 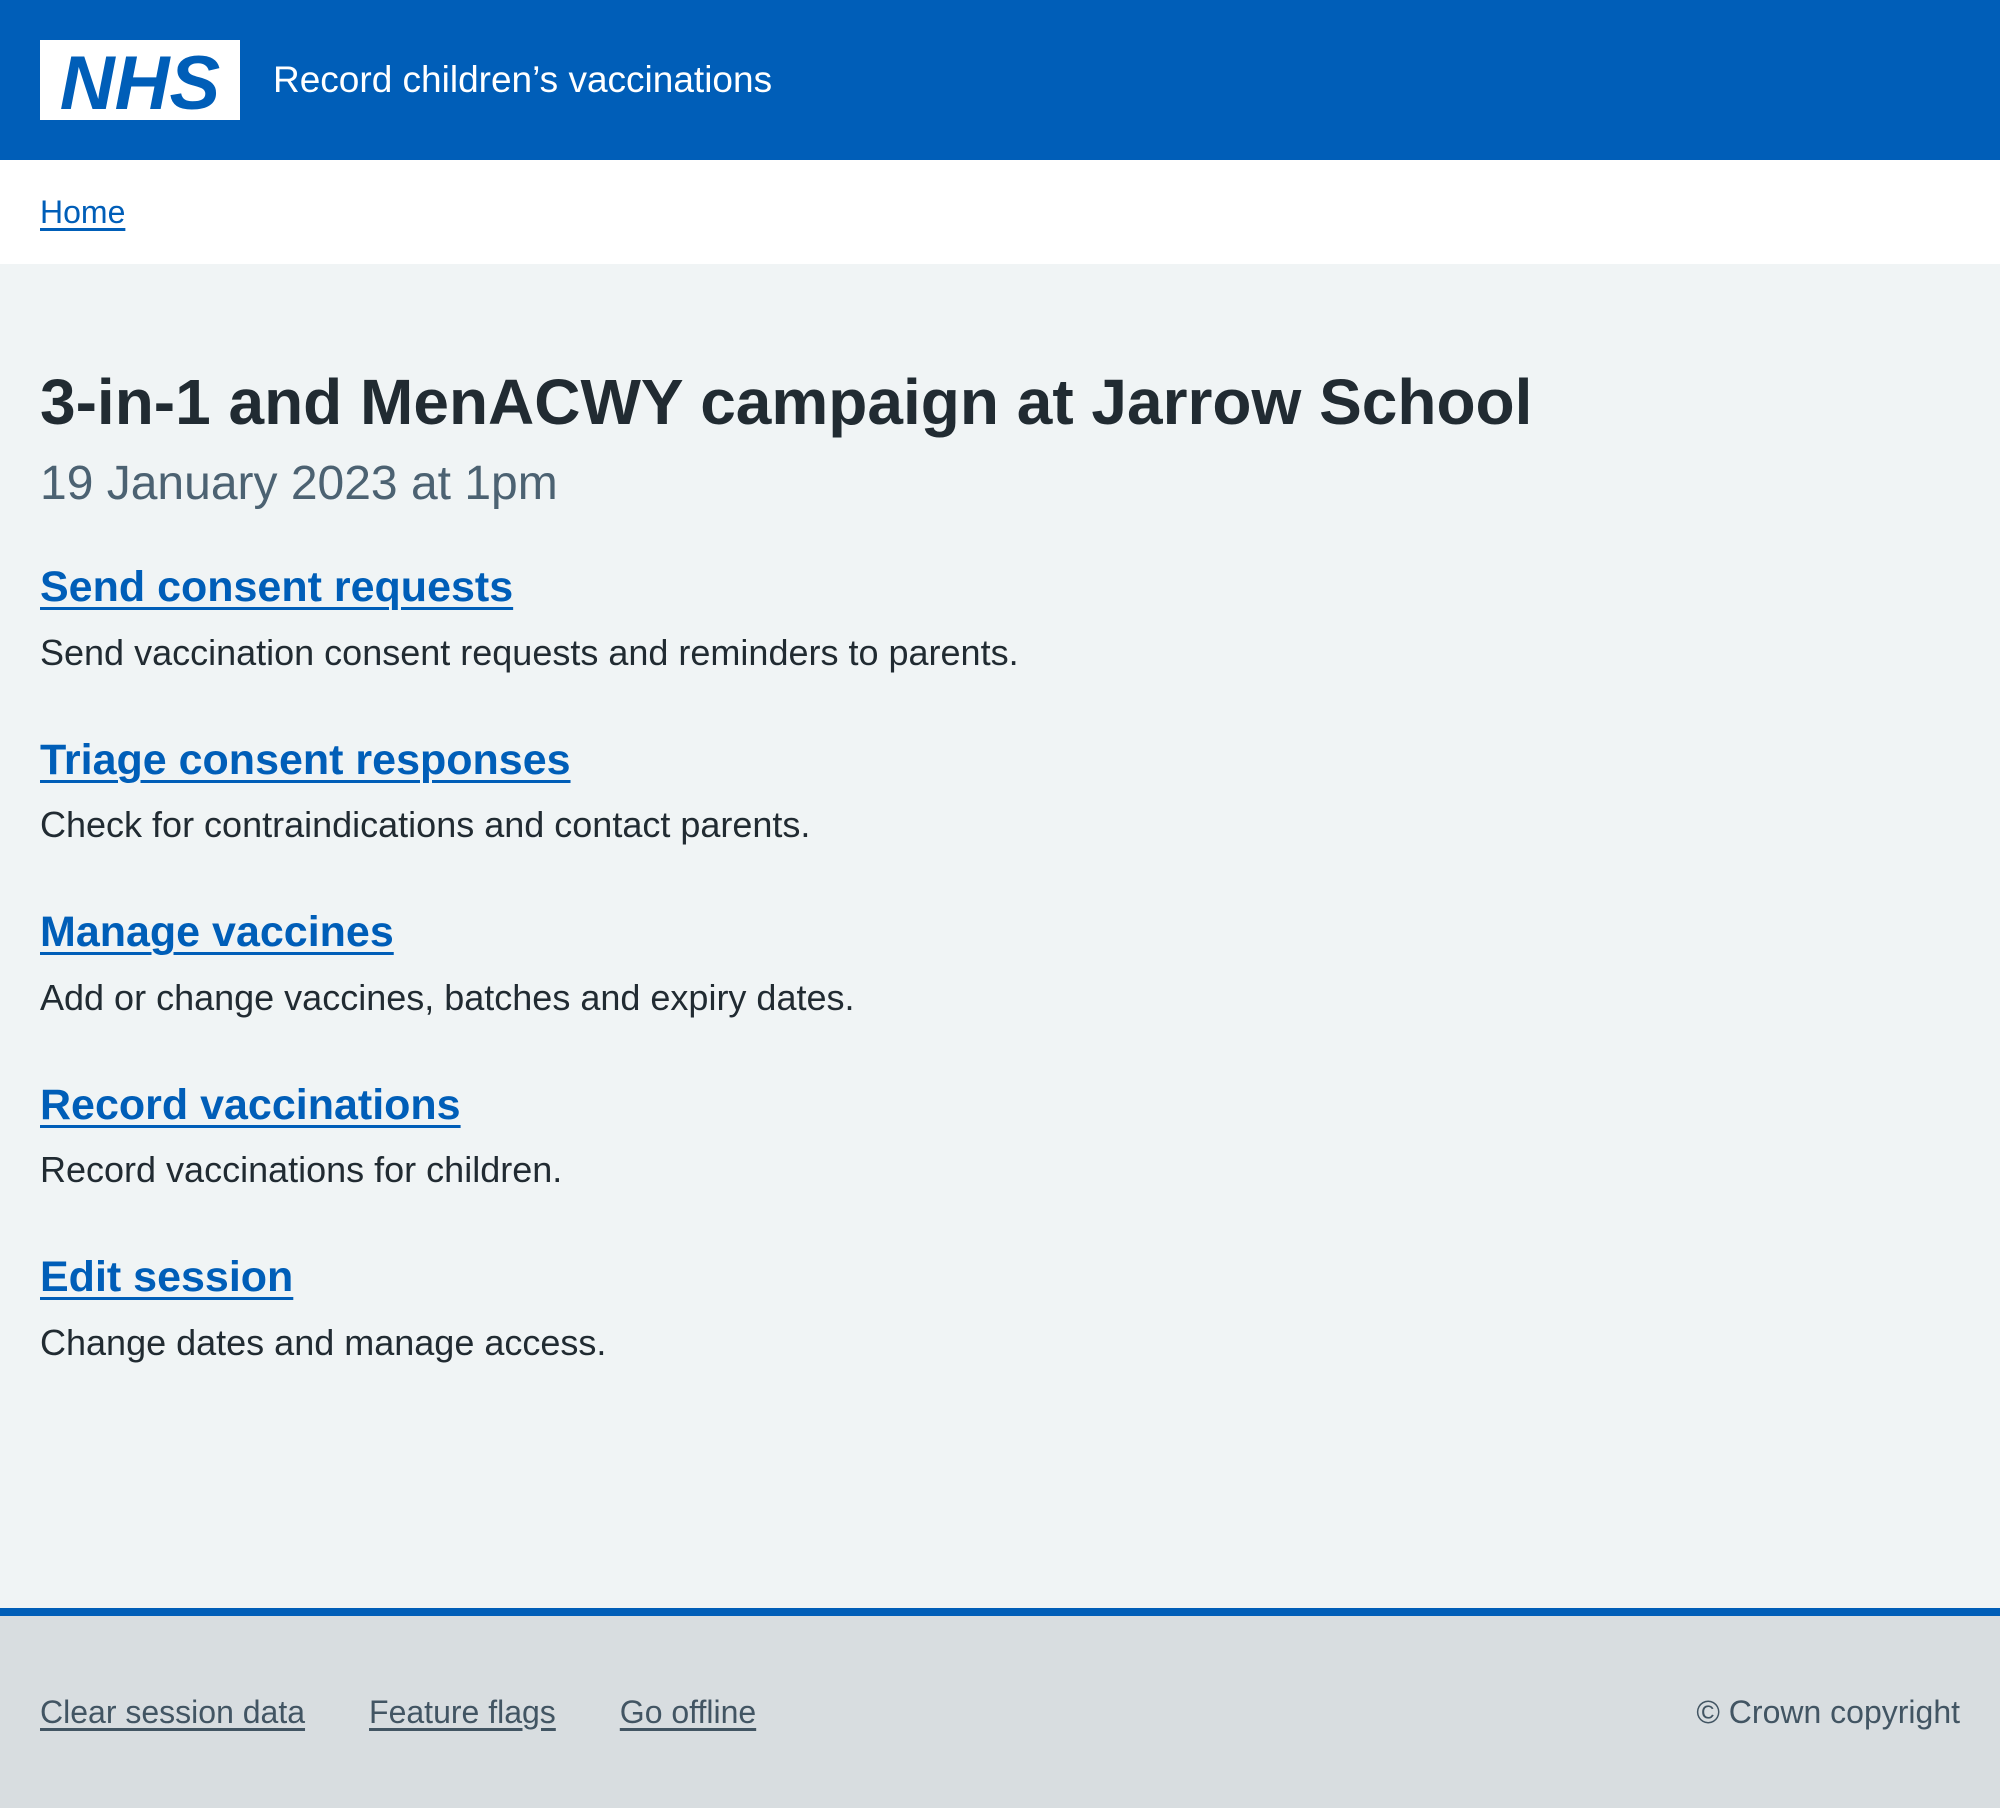 What do you see at coordinates (1000, 80) in the screenshot?
I see `site-header: NHS Record children’s vaccinations` at bounding box center [1000, 80].